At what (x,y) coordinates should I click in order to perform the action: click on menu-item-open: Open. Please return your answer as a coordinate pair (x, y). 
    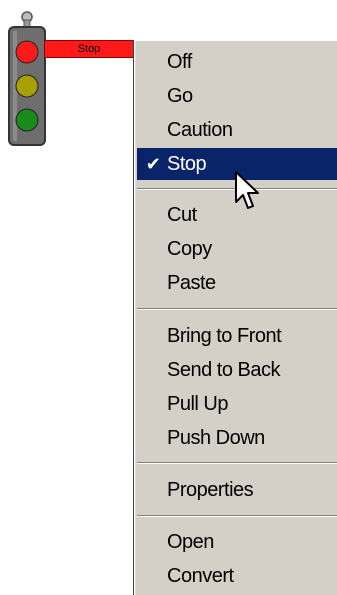
    Looking at the image, I should click on (237, 542).